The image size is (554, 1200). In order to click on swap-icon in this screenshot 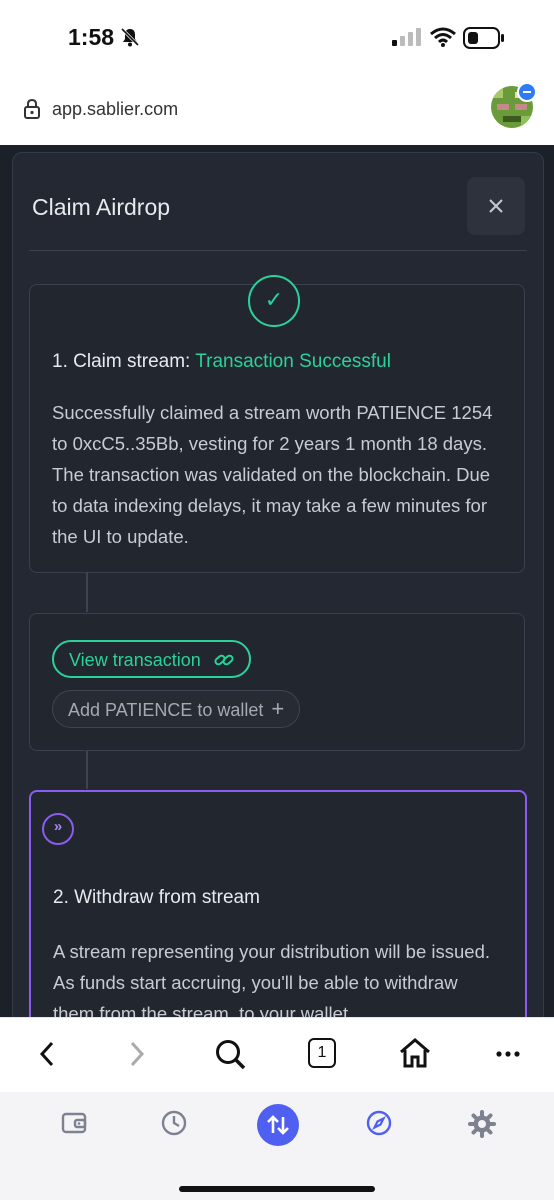, I will do `click(278, 1125)`.